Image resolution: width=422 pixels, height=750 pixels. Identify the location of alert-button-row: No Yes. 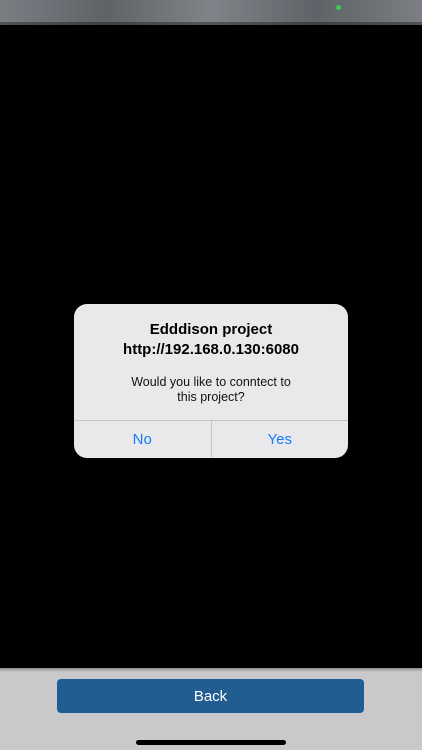
(211, 439).